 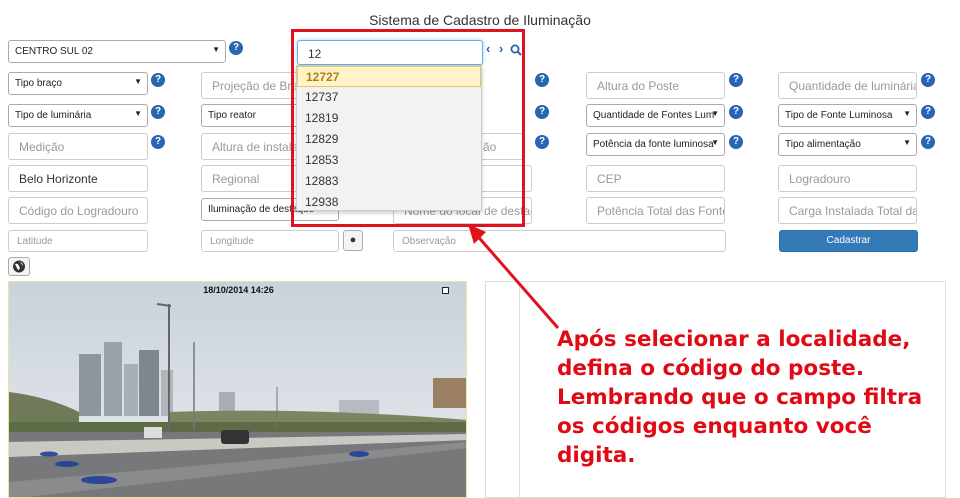 What do you see at coordinates (78, 83) in the screenshot?
I see `tipo-braco-select: Tipo braço ▼` at bounding box center [78, 83].